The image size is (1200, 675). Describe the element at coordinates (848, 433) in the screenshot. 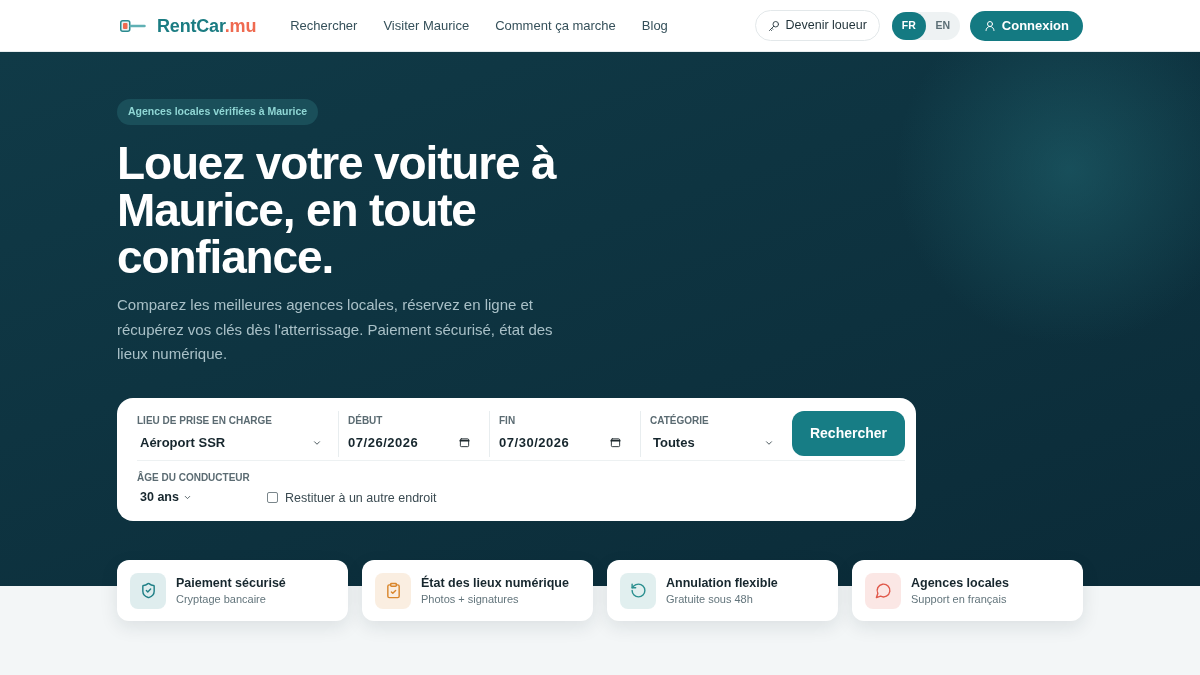

I see `search-button: Rechercher` at that location.